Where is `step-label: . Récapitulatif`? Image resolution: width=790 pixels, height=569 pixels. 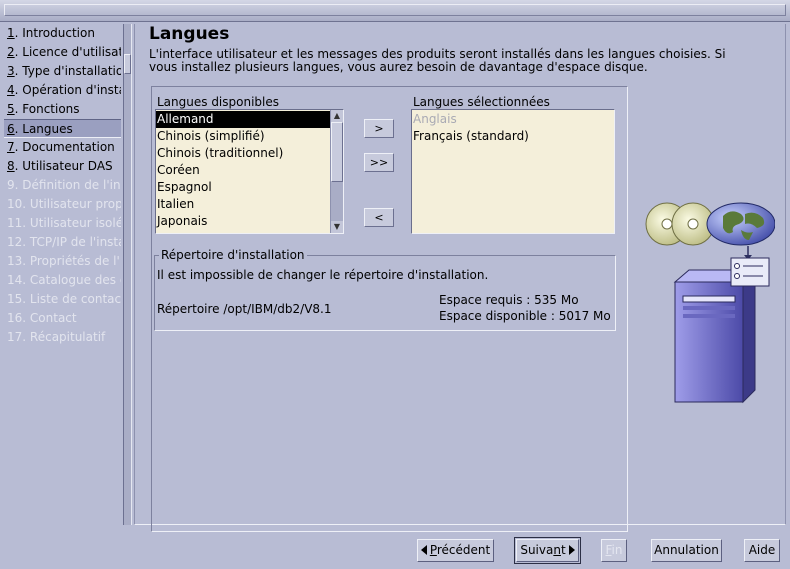
step-label: . Récapitulatif is located at coordinates (64, 337).